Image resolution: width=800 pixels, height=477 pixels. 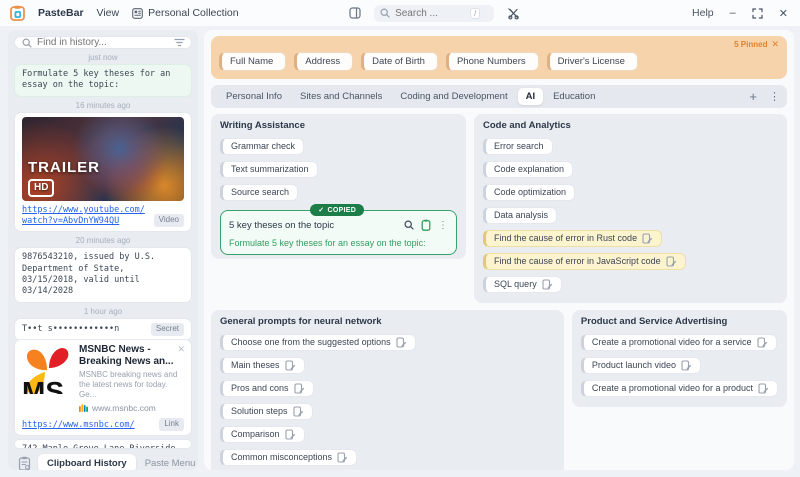 What do you see at coordinates (311, 342) in the screenshot?
I see `board-item-label: Choose one from the suggested options` at bounding box center [311, 342].